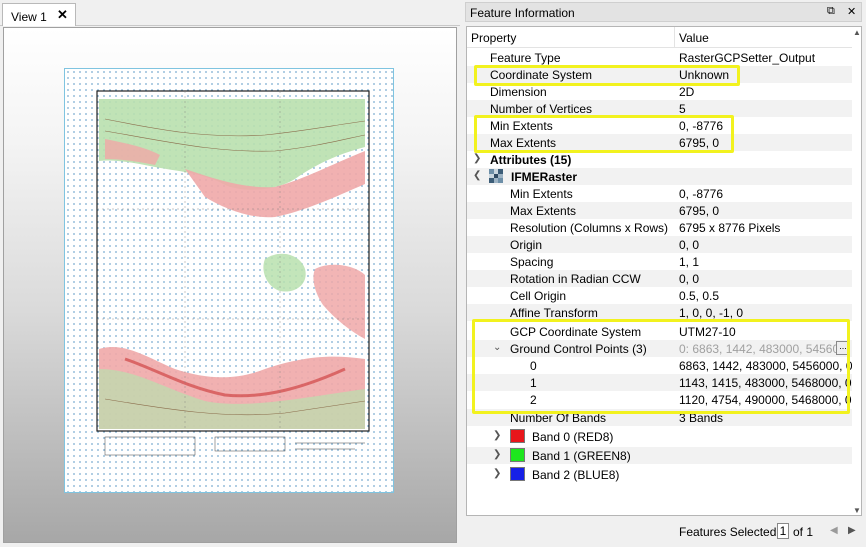 This screenshot has height=547, width=866. Describe the element at coordinates (852, 530) in the screenshot. I see `chevron-right-icon: ▶` at that location.